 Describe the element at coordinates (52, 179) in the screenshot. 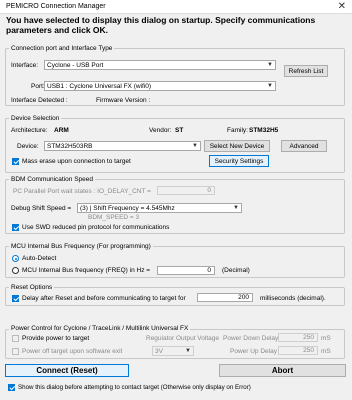

I see `bdm-group-label: BDM Communication Speed` at that location.